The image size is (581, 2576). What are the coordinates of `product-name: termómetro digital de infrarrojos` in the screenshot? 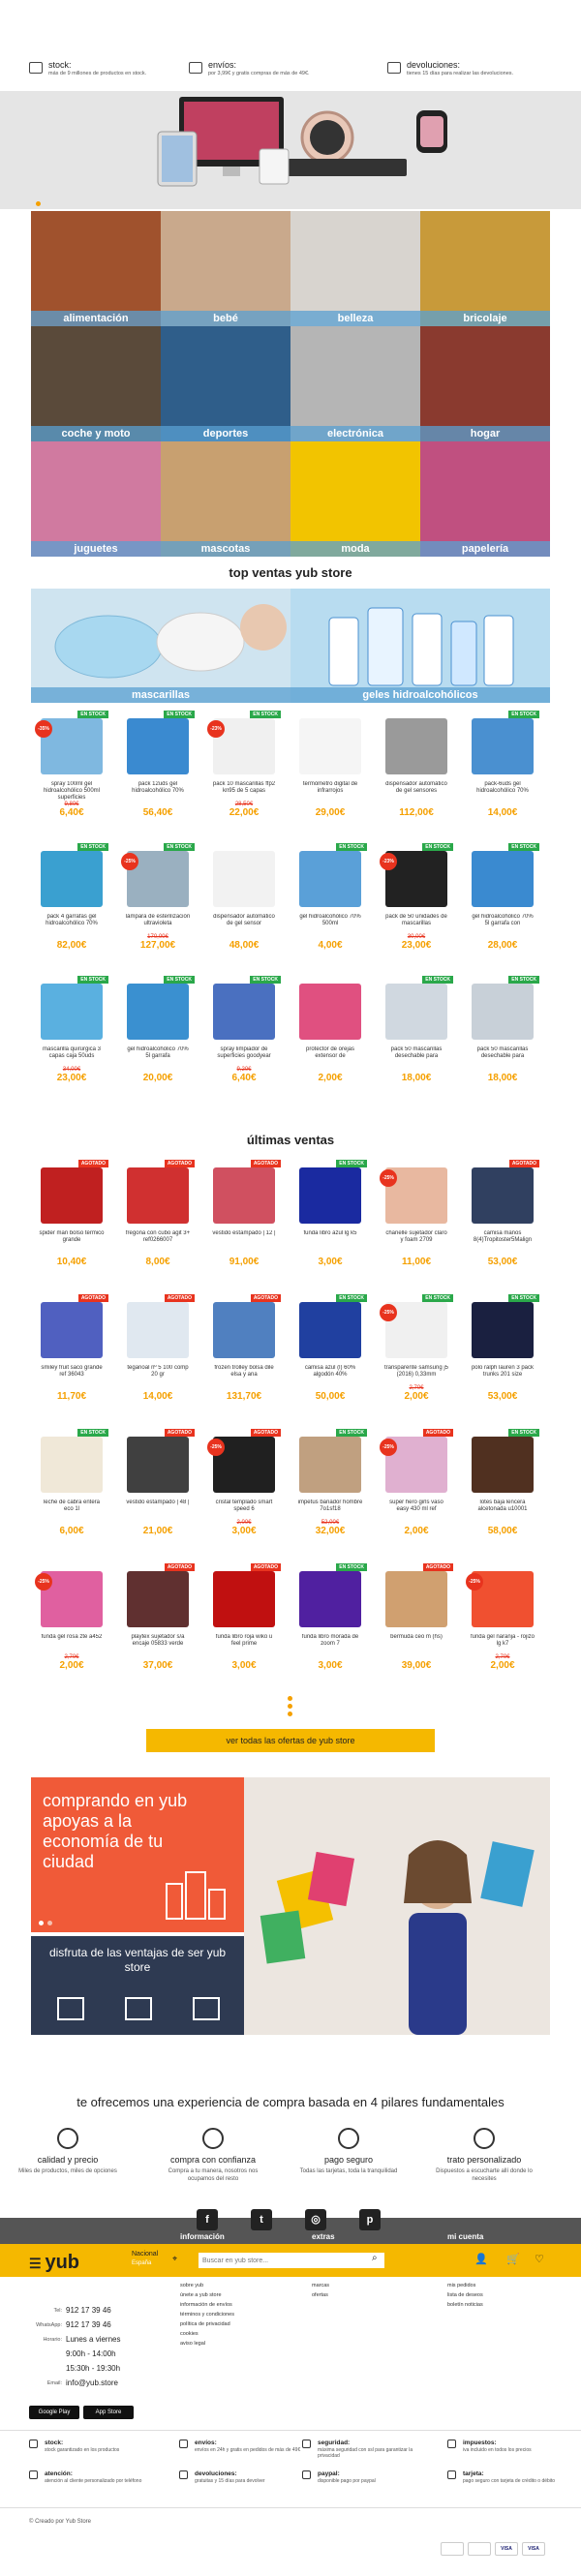 It's located at (330, 791).